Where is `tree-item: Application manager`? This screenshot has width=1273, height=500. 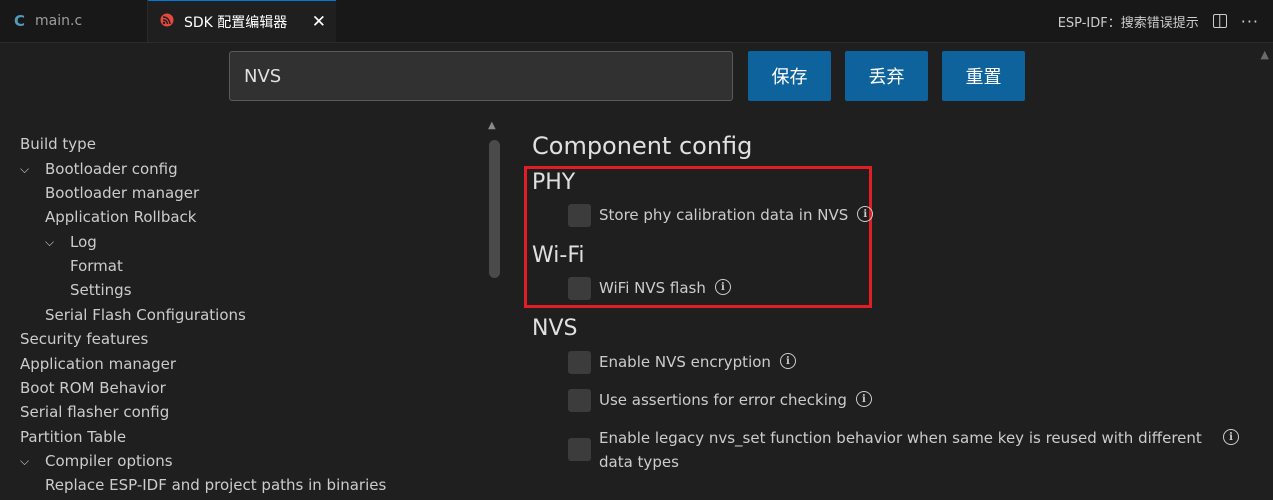
tree-item: Application manager is located at coordinates (98, 364).